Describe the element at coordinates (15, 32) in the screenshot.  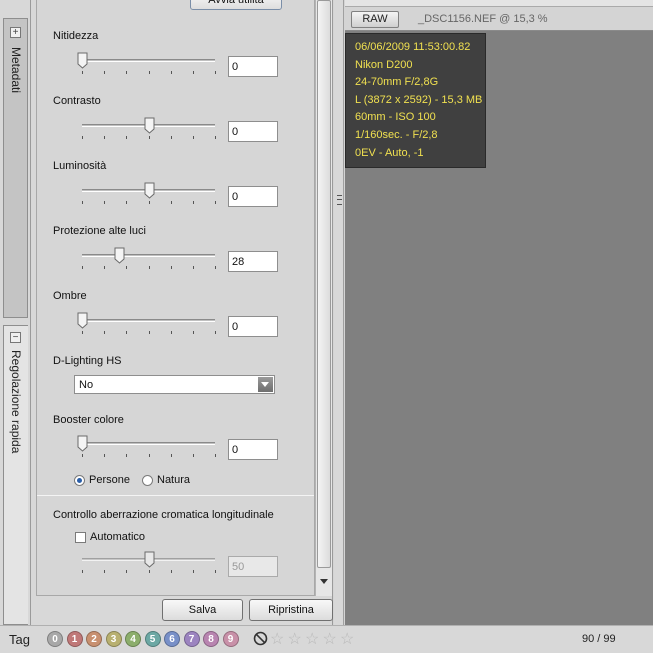
I see `expand-icon: +` at that location.